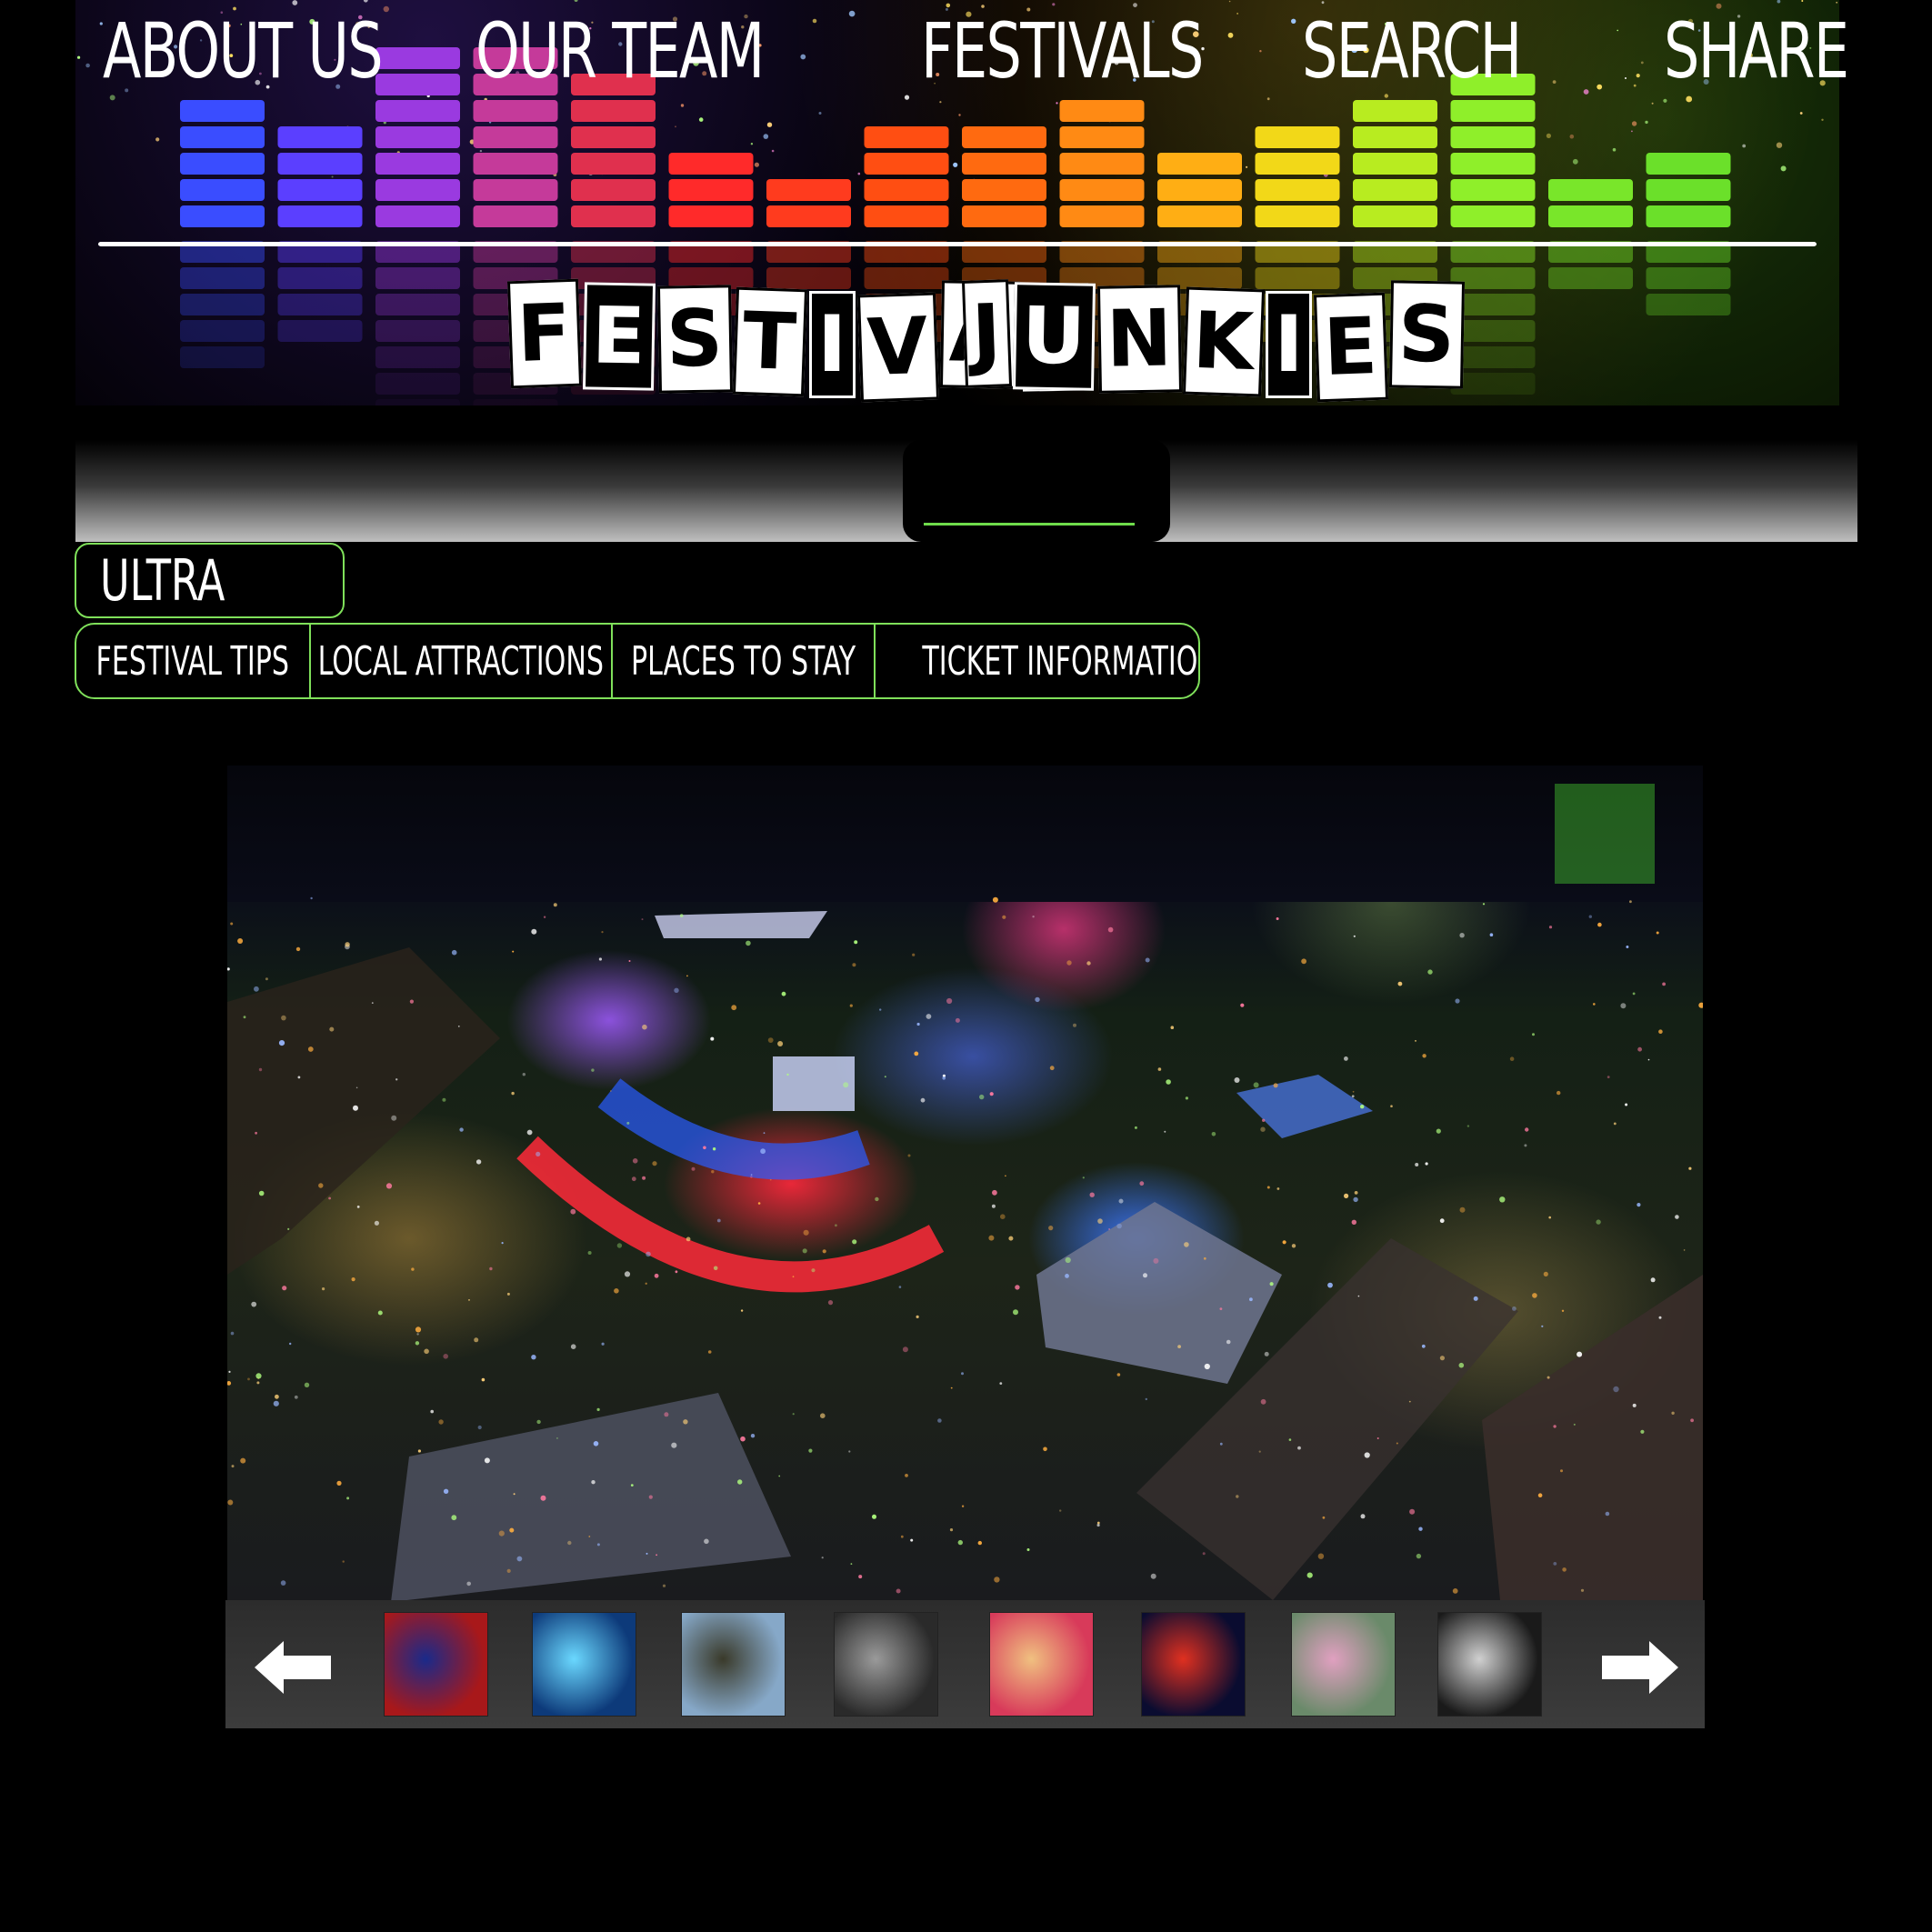  Describe the element at coordinates (243, 51) in the screenshot. I see `nav-about-us: ABOUT US` at that location.